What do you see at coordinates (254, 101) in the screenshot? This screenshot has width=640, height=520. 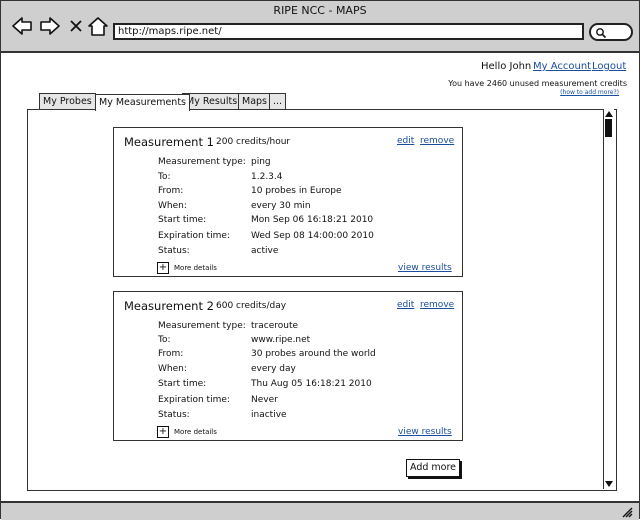 I see `tab-maps: Maps` at bounding box center [254, 101].